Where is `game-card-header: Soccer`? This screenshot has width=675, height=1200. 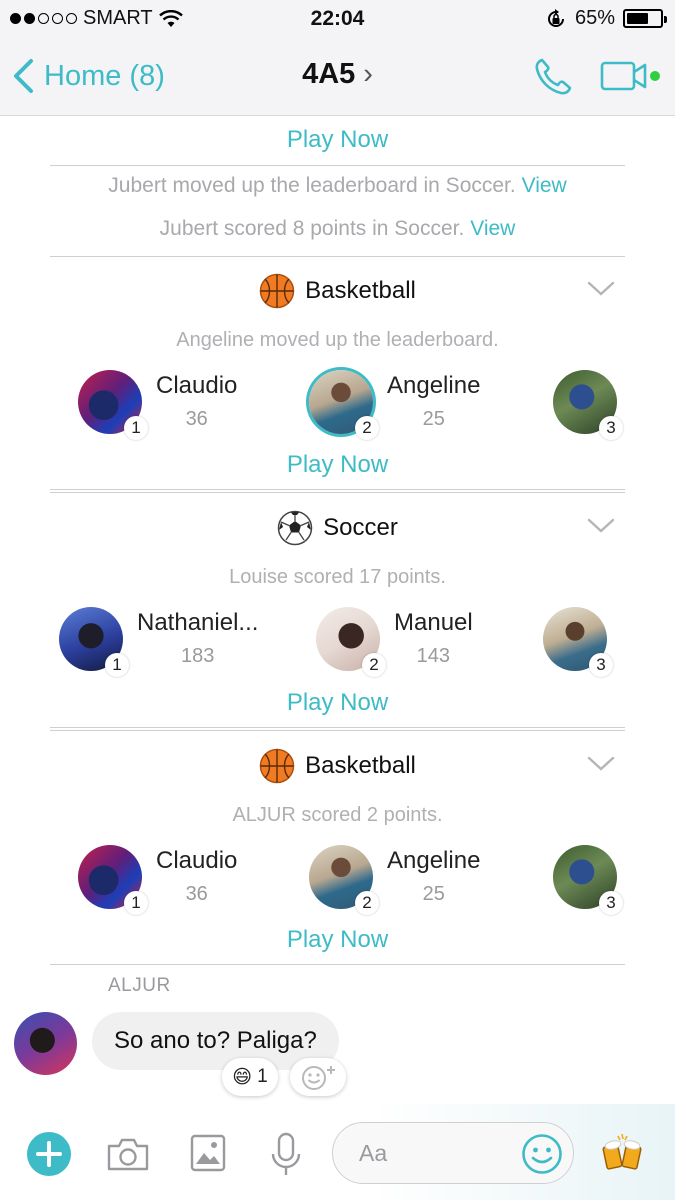 game-card-header: Soccer is located at coordinates (337, 528).